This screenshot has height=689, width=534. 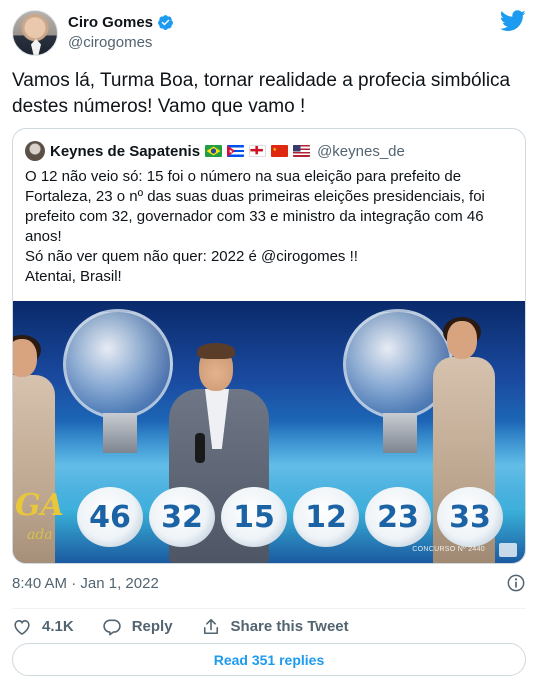 What do you see at coordinates (40, 535) in the screenshot?
I see `mega-sena-logo-sub: ada` at bounding box center [40, 535].